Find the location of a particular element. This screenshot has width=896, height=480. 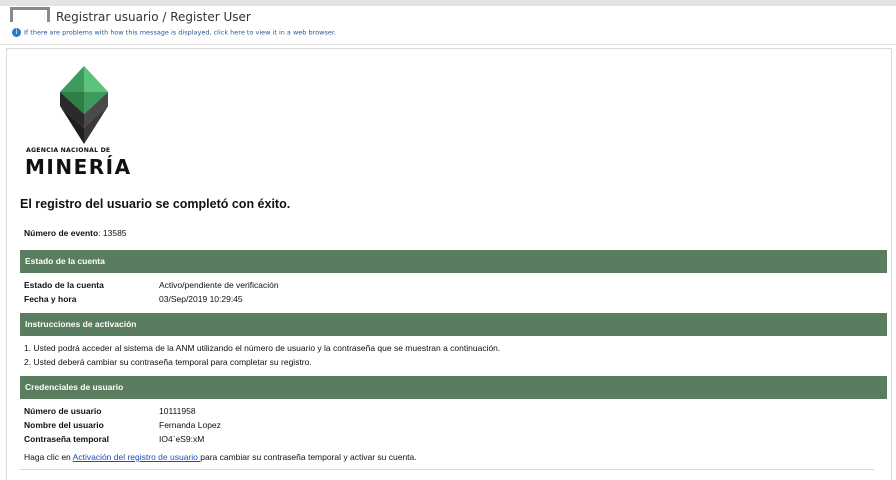

row-label: Número de usuario is located at coordinates (63, 411).